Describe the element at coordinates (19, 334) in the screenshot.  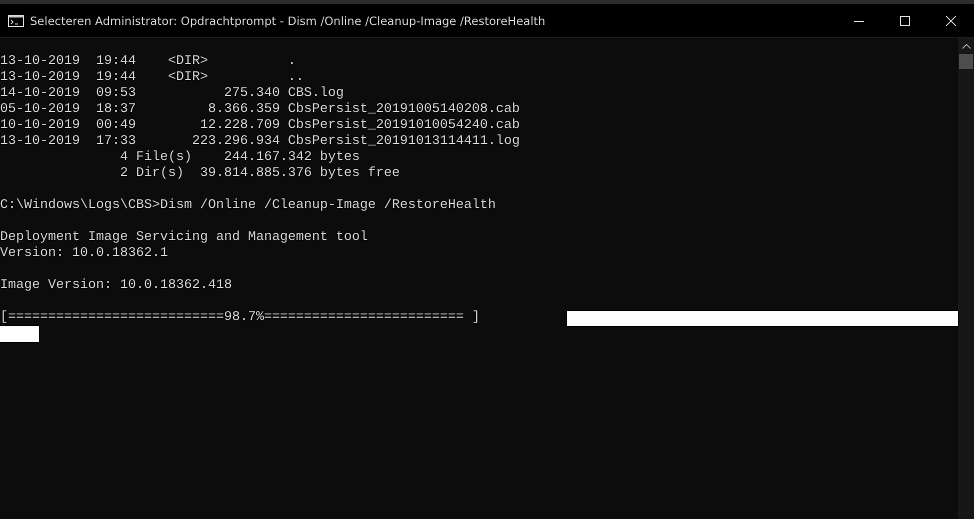
I see `cursor-block` at that location.